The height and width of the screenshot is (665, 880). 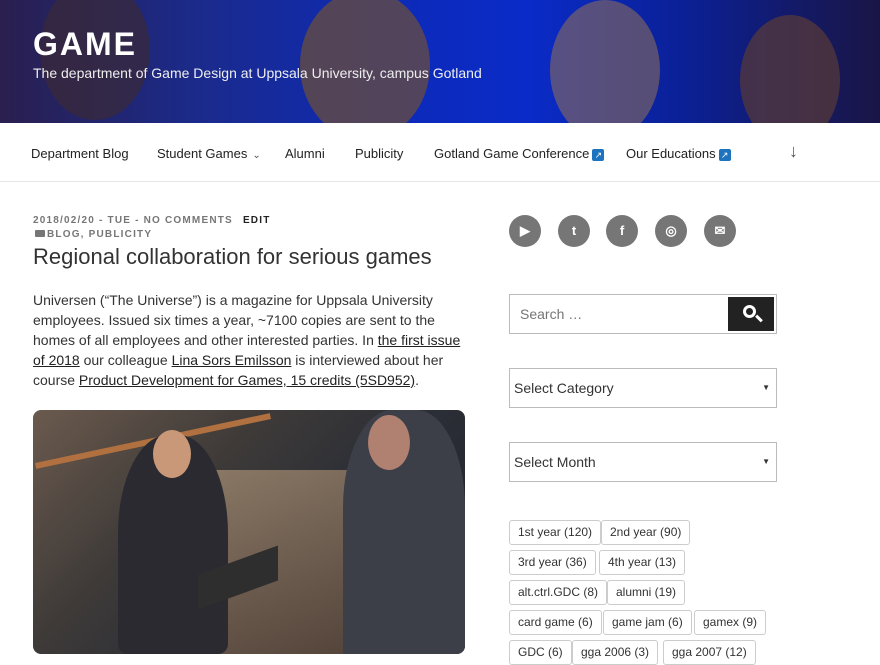 I want to click on image-person-face, so click(x=172, y=454).